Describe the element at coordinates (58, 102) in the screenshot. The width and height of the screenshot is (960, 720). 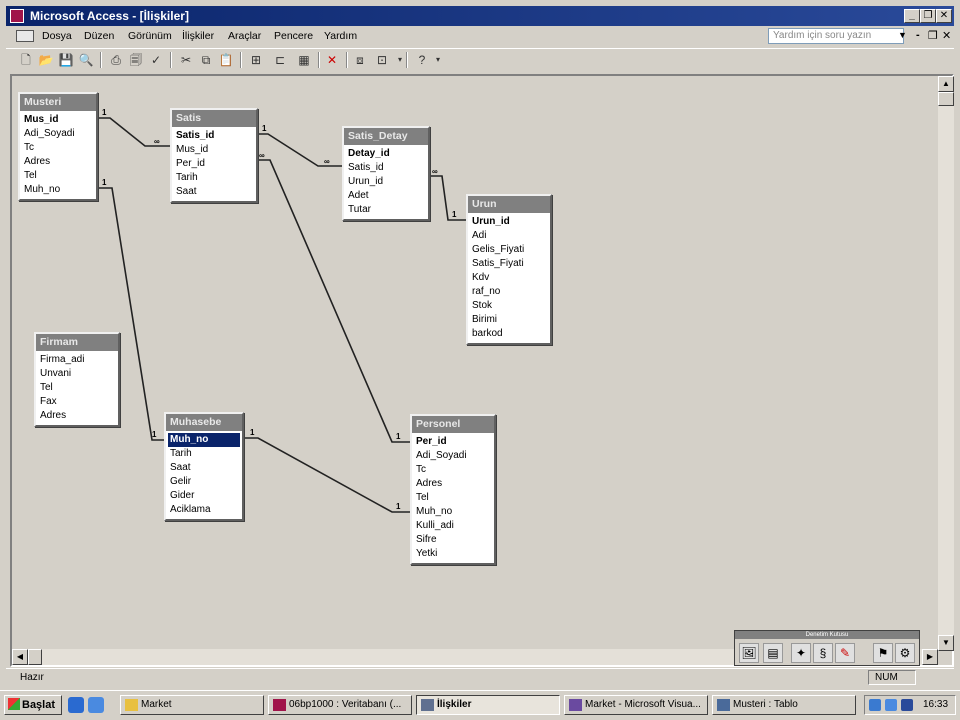
I see `table-title: Musteri` at that location.